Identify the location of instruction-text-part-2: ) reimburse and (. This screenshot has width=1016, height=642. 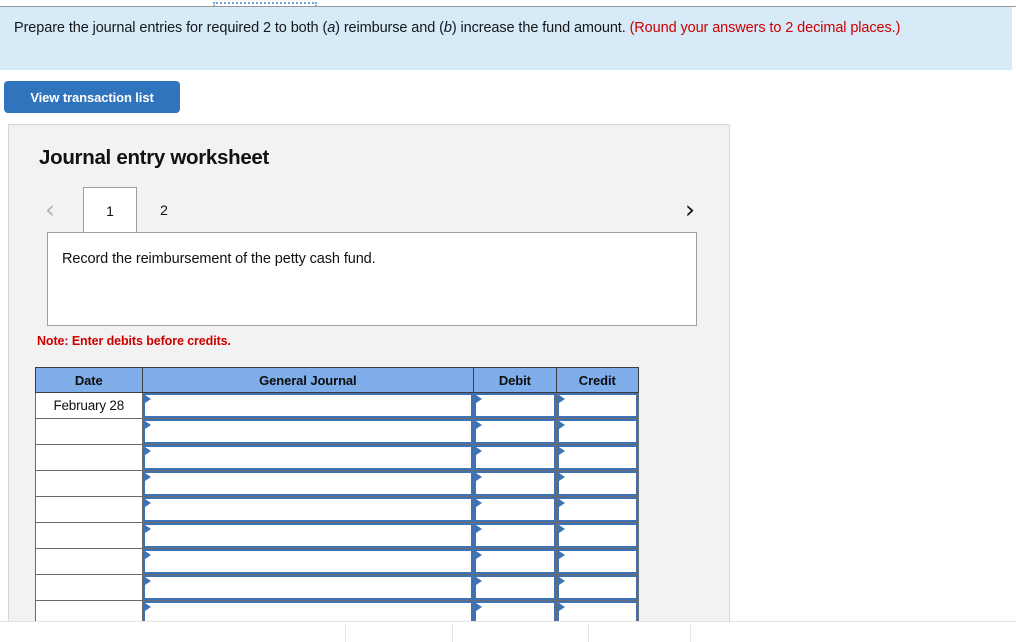
(389, 28).